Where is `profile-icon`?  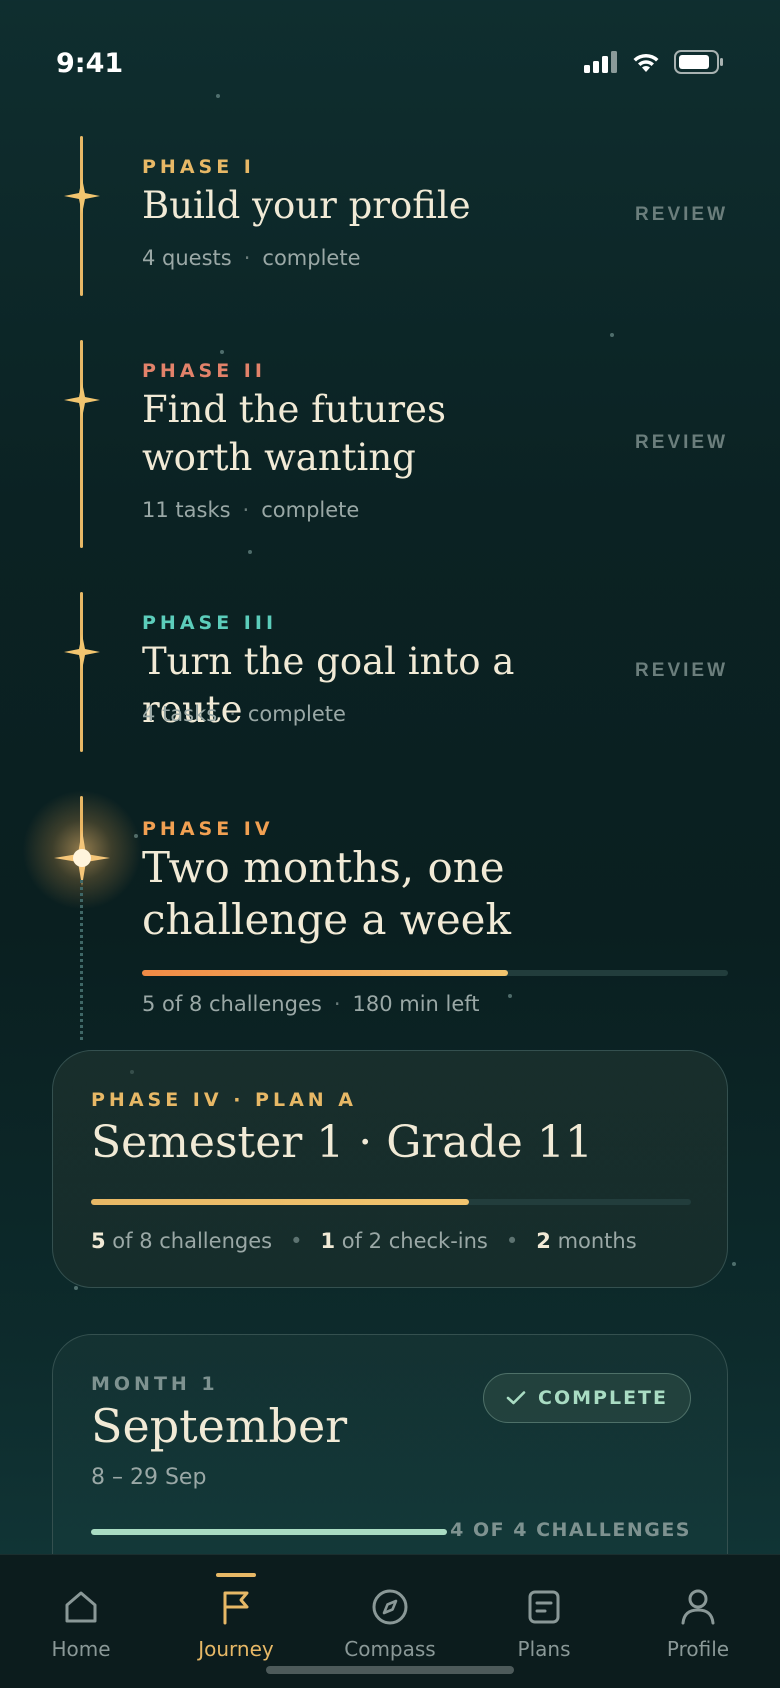 profile-icon is located at coordinates (698, 1607).